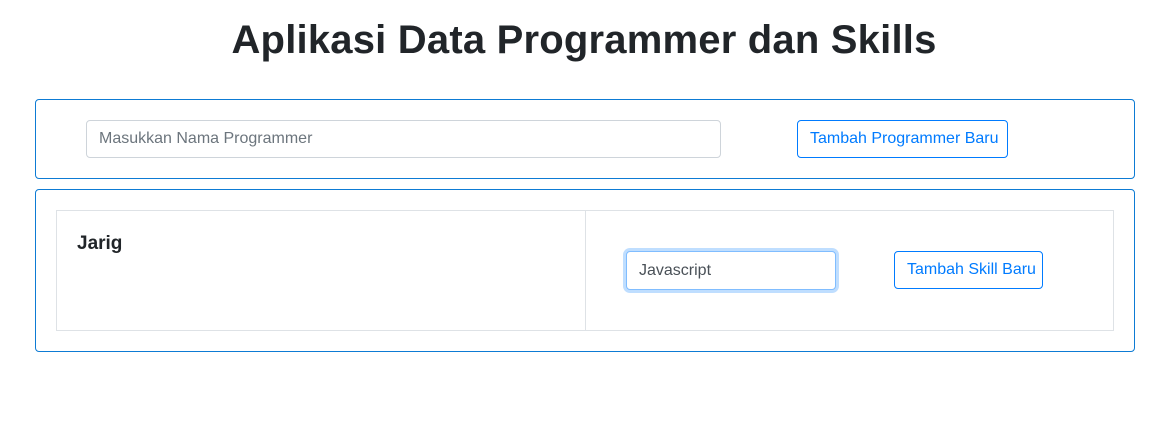 The height and width of the screenshot is (432, 1168). I want to click on page-title: Aplikasi Data Programmer dan Skills, so click(584, 40).